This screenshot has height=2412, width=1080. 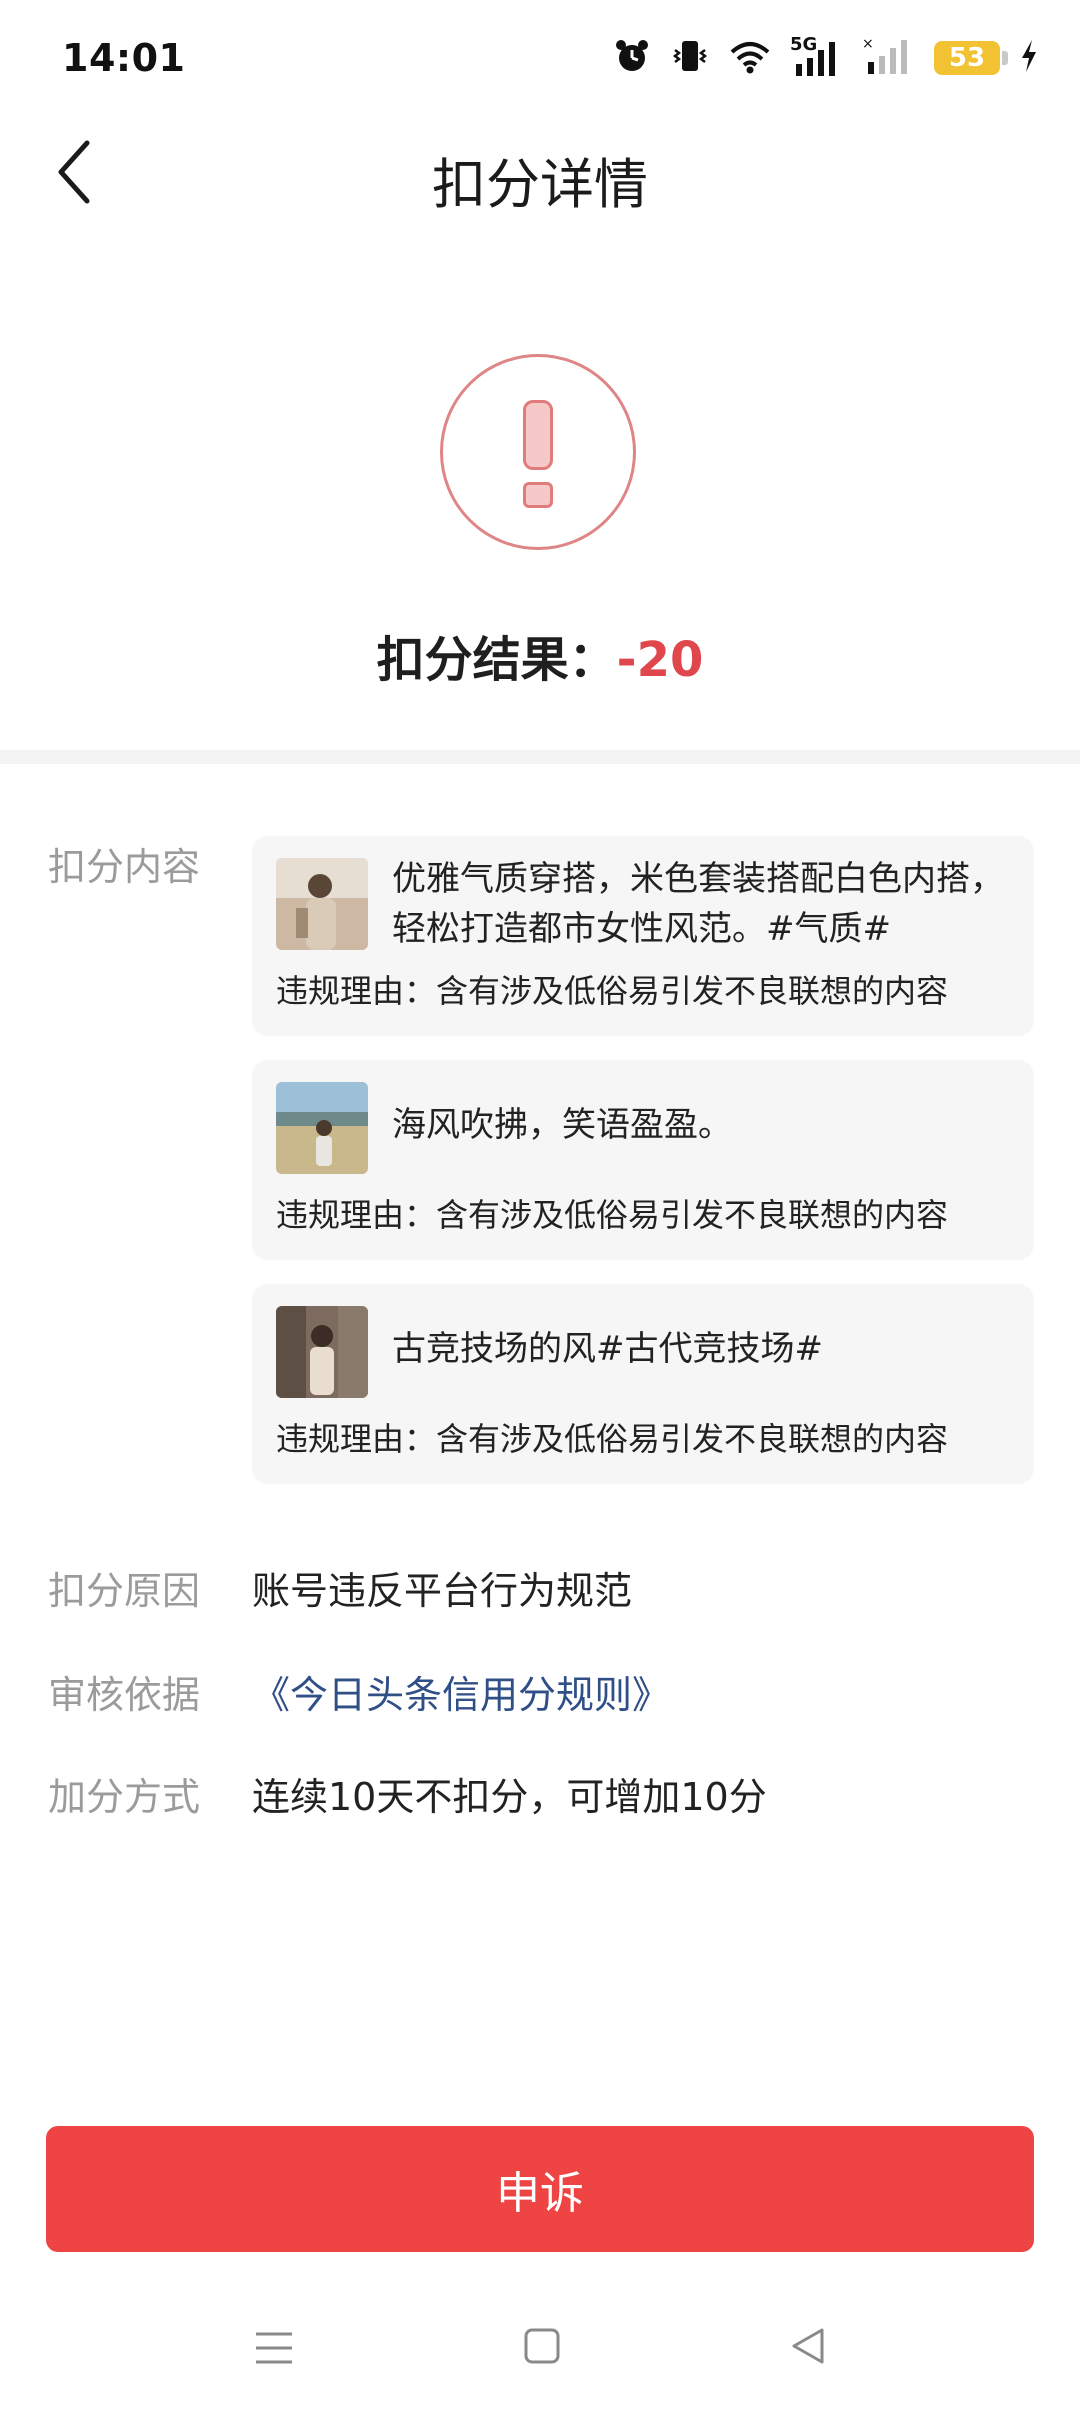 What do you see at coordinates (889, 58) in the screenshot?
I see `cellular-icon: ×` at bounding box center [889, 58].